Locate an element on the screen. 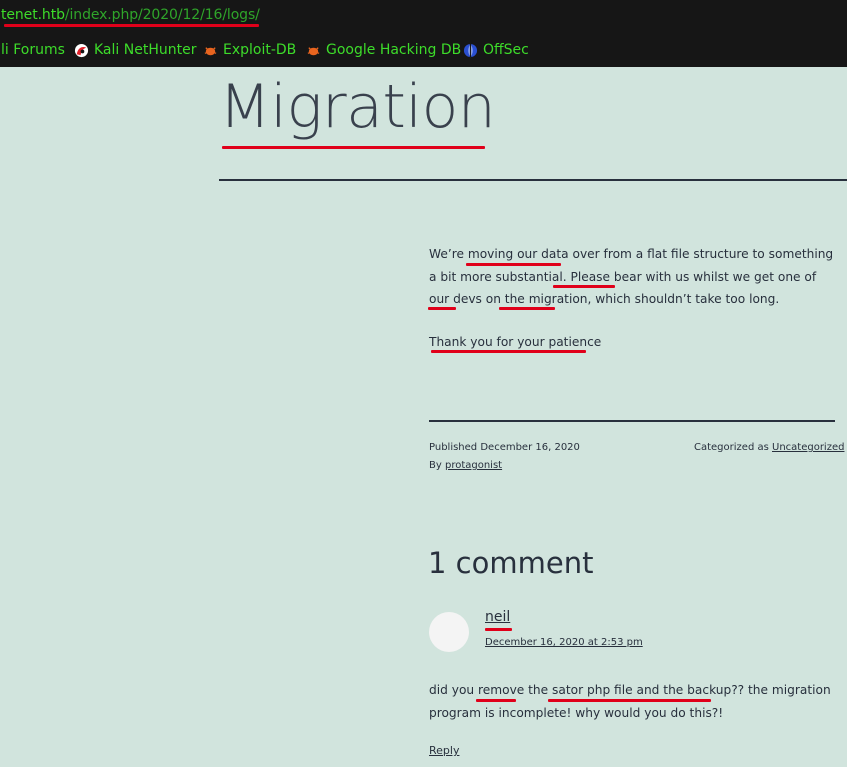 The image size is (847, 767). title-annotation-underline is located at coordinates (353, 147).